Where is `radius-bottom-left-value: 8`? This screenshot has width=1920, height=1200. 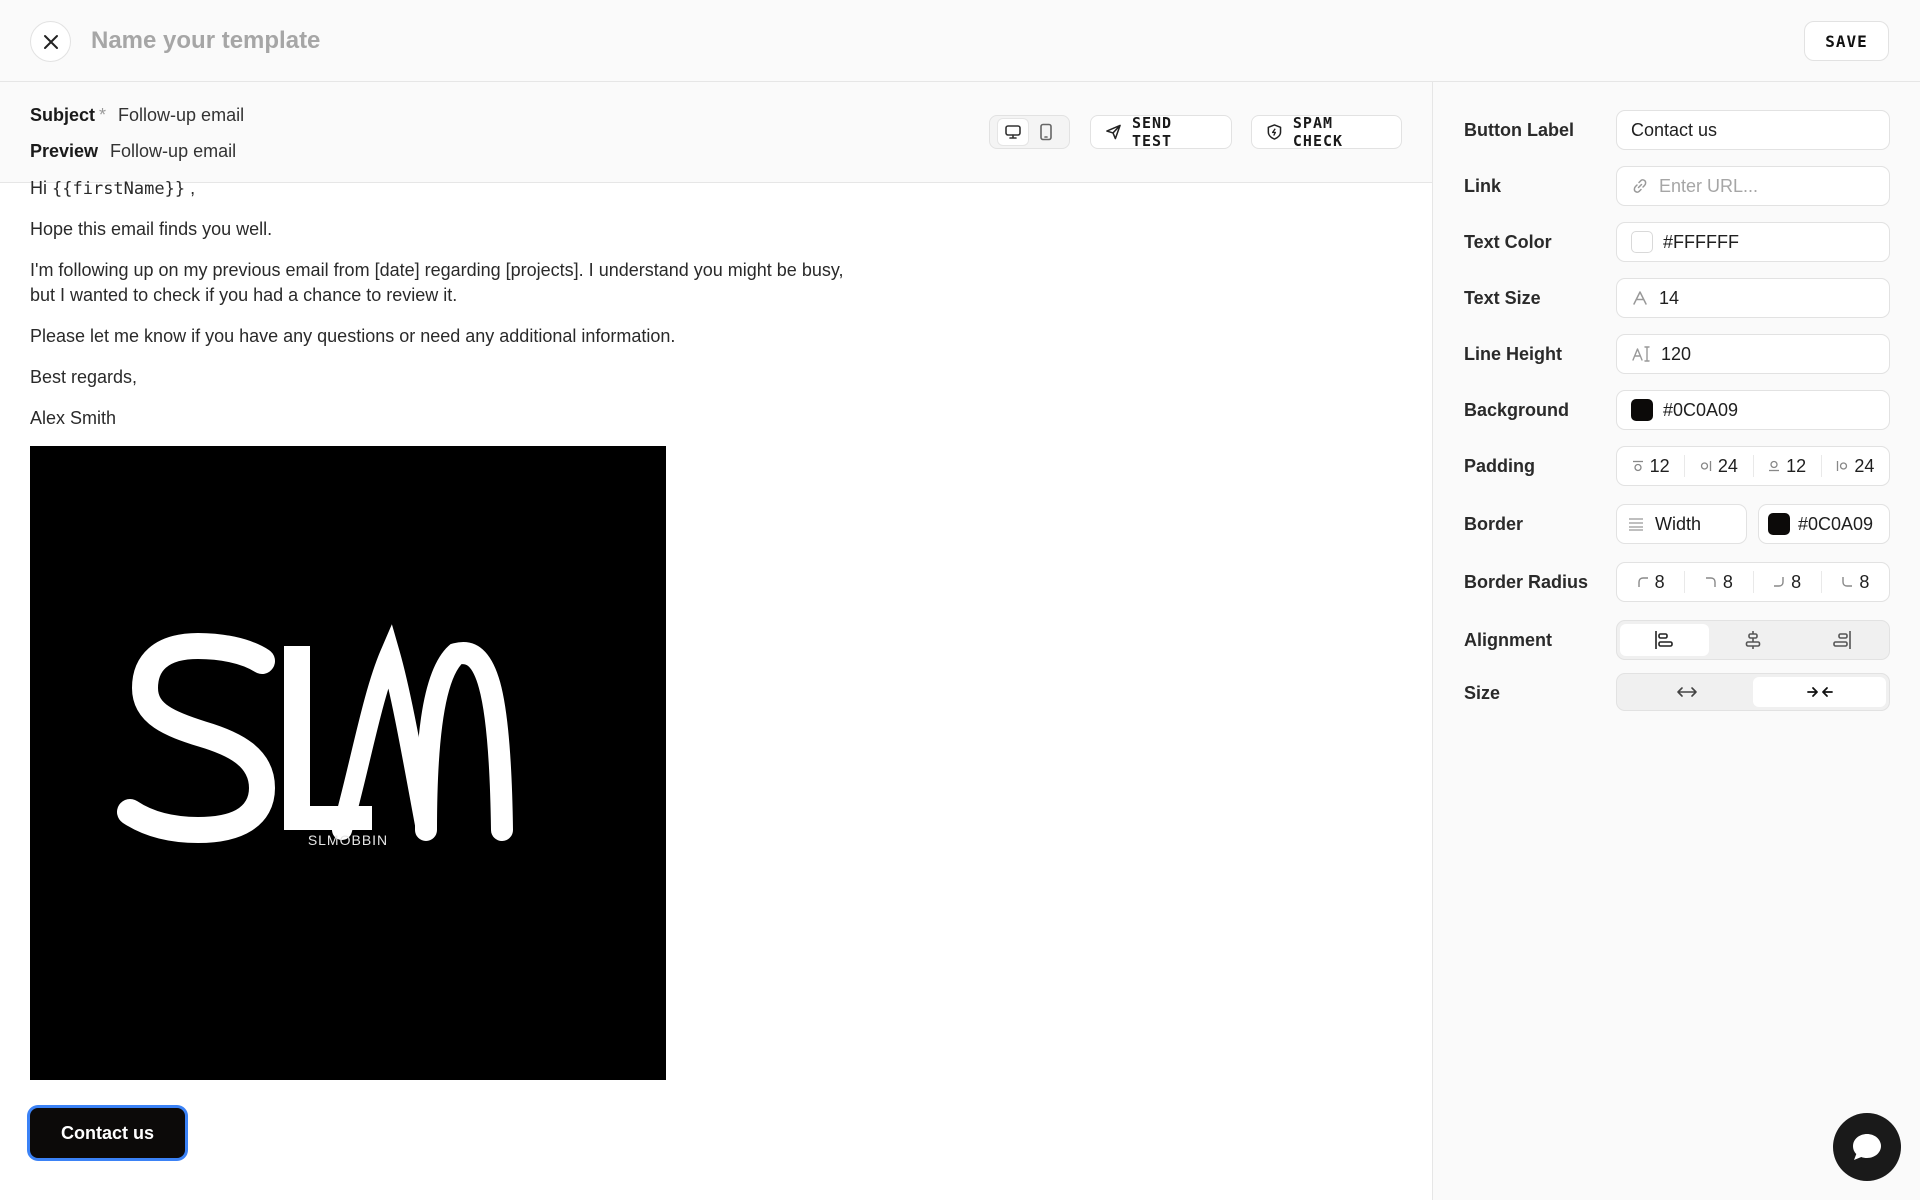 radius-bottom-left-value: 8 is located at coordinates (1864, 581).